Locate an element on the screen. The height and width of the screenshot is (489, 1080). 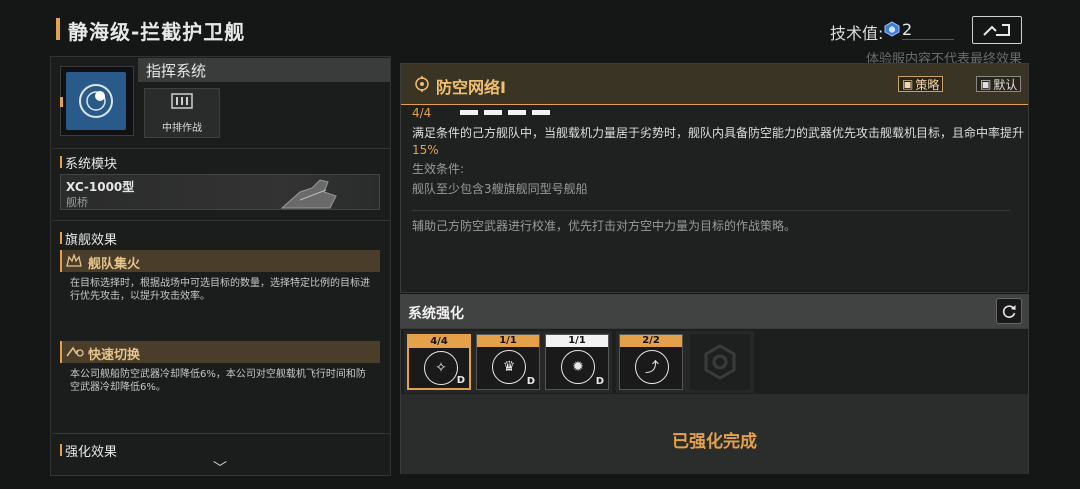
slot-level: 2/2 is located at coordinates (651, 341).